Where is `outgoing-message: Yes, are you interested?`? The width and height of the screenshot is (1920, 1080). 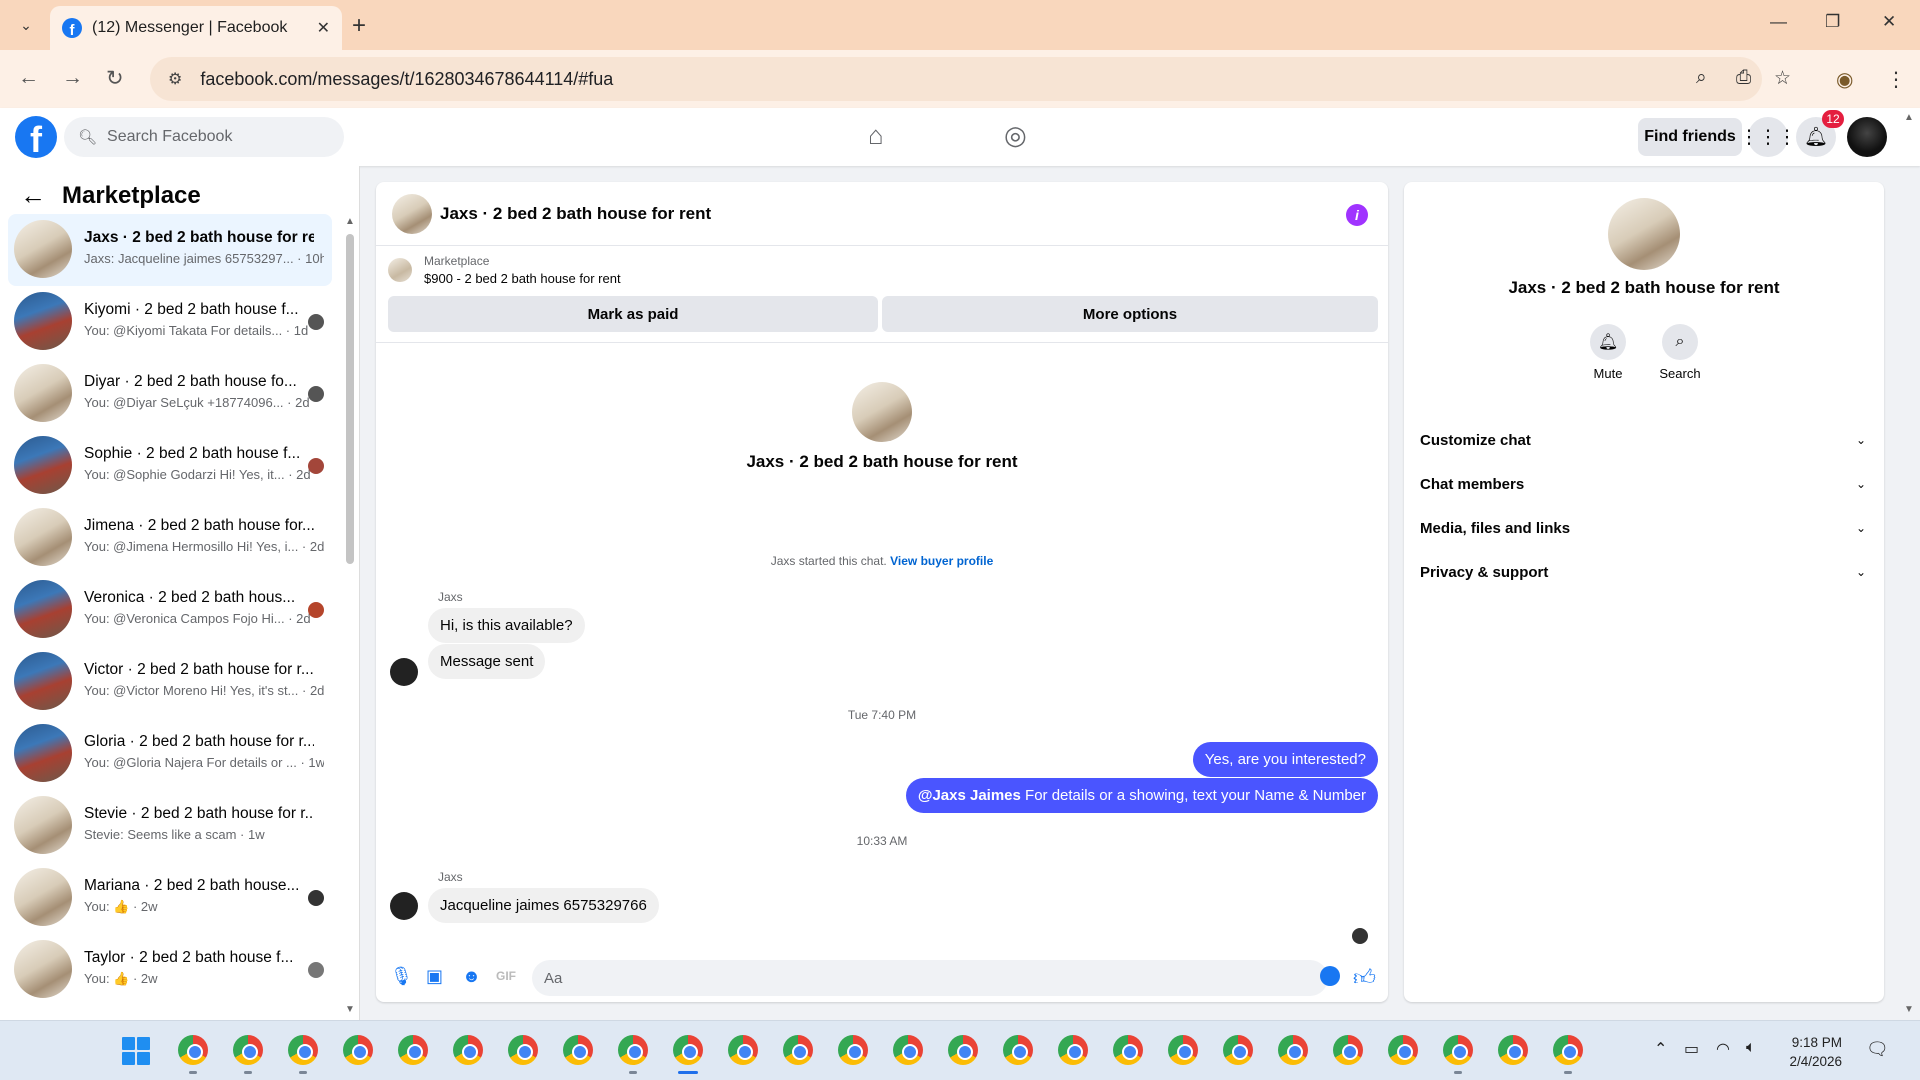 outgoing-message: Yes, are you interested? is located at coordinates (1285, 759).